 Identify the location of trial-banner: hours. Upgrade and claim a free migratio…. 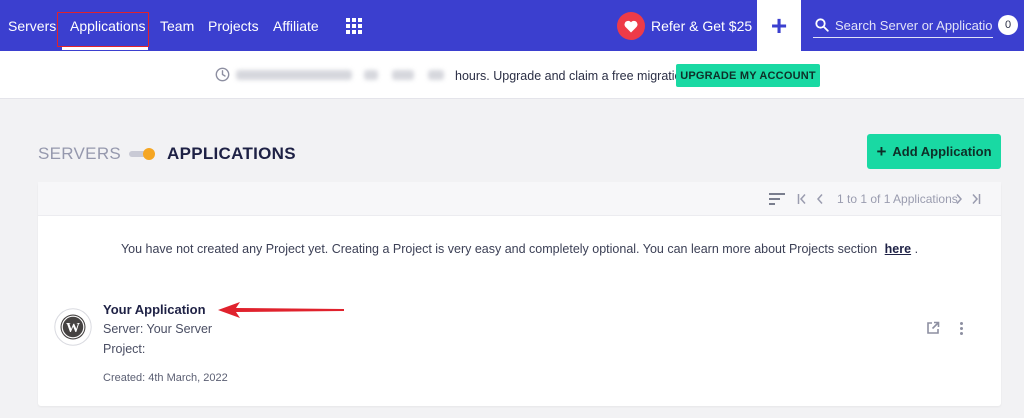
(512, 75).